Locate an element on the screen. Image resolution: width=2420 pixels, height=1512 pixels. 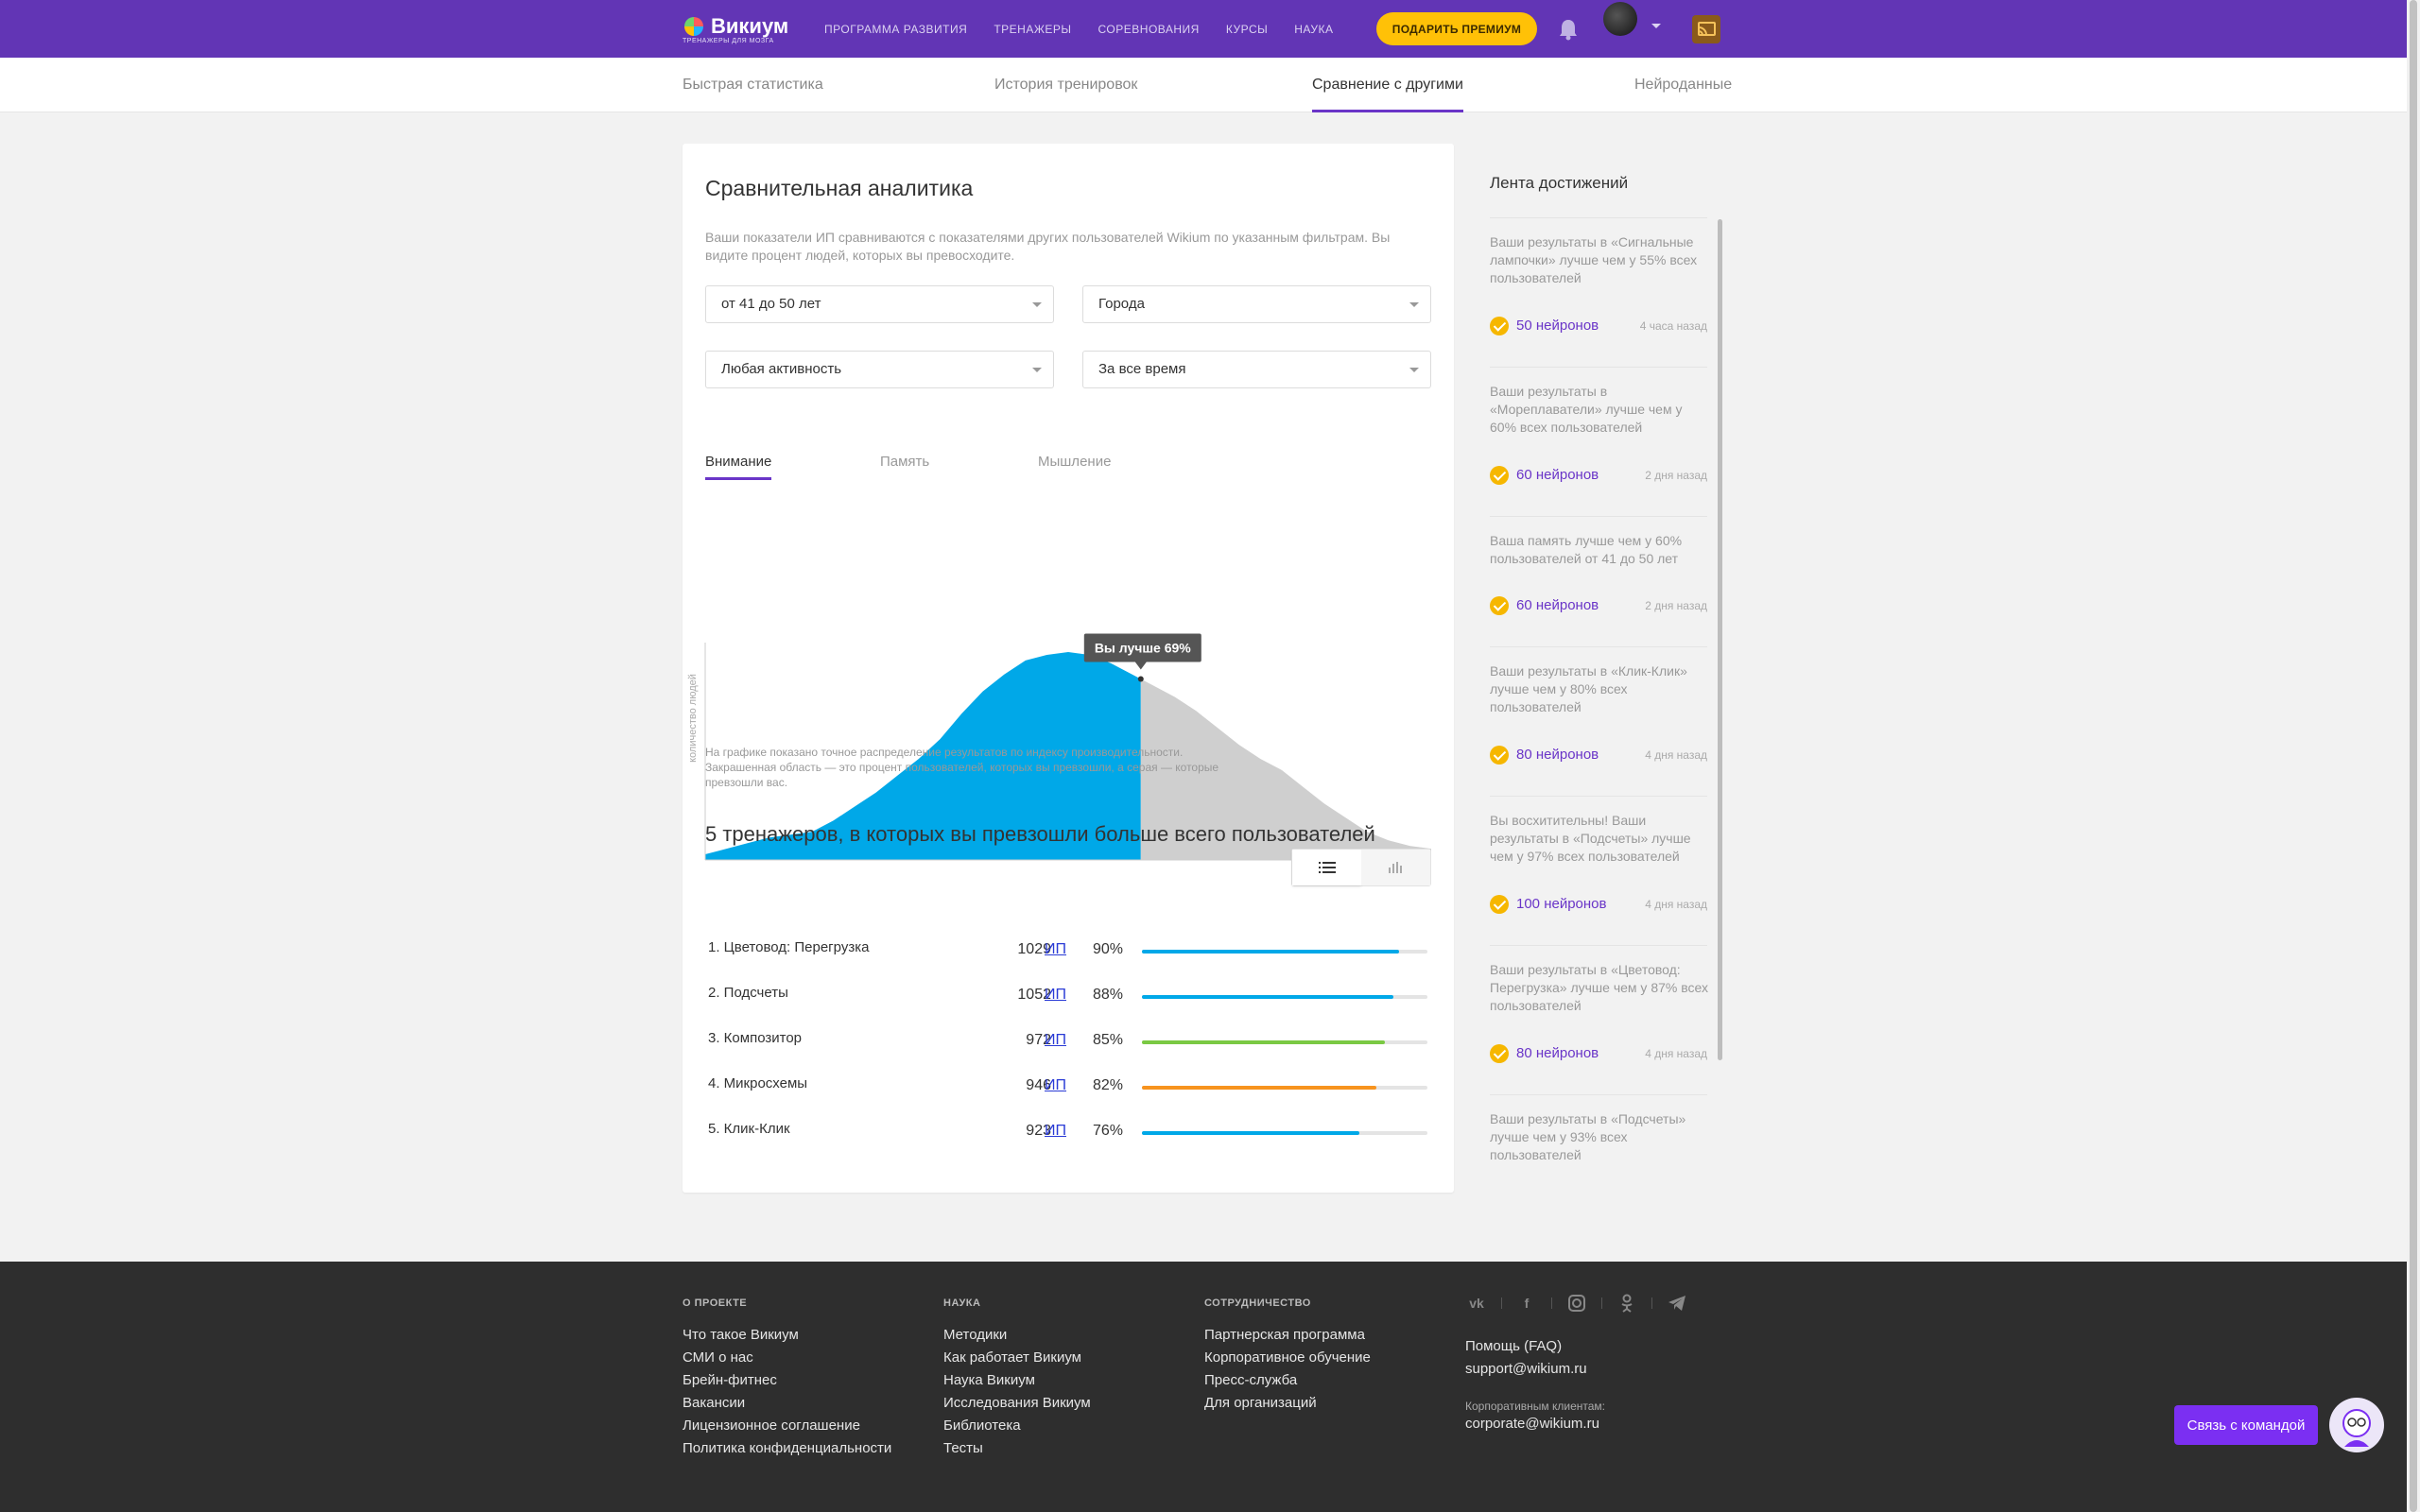
achievement-neurons: 100 нейронов is located at coordinates (1561, 904).